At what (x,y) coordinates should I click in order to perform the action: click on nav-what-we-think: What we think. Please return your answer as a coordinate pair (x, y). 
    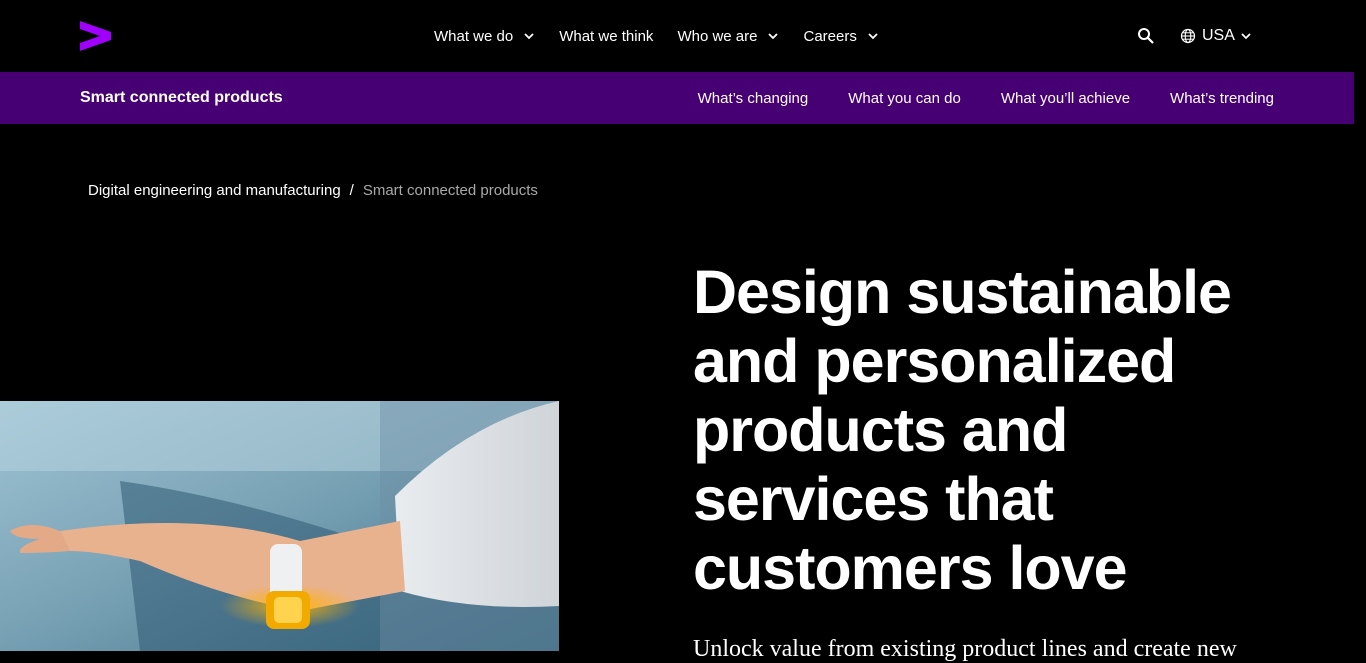
    Looking at the image, I should click on (606, 36).